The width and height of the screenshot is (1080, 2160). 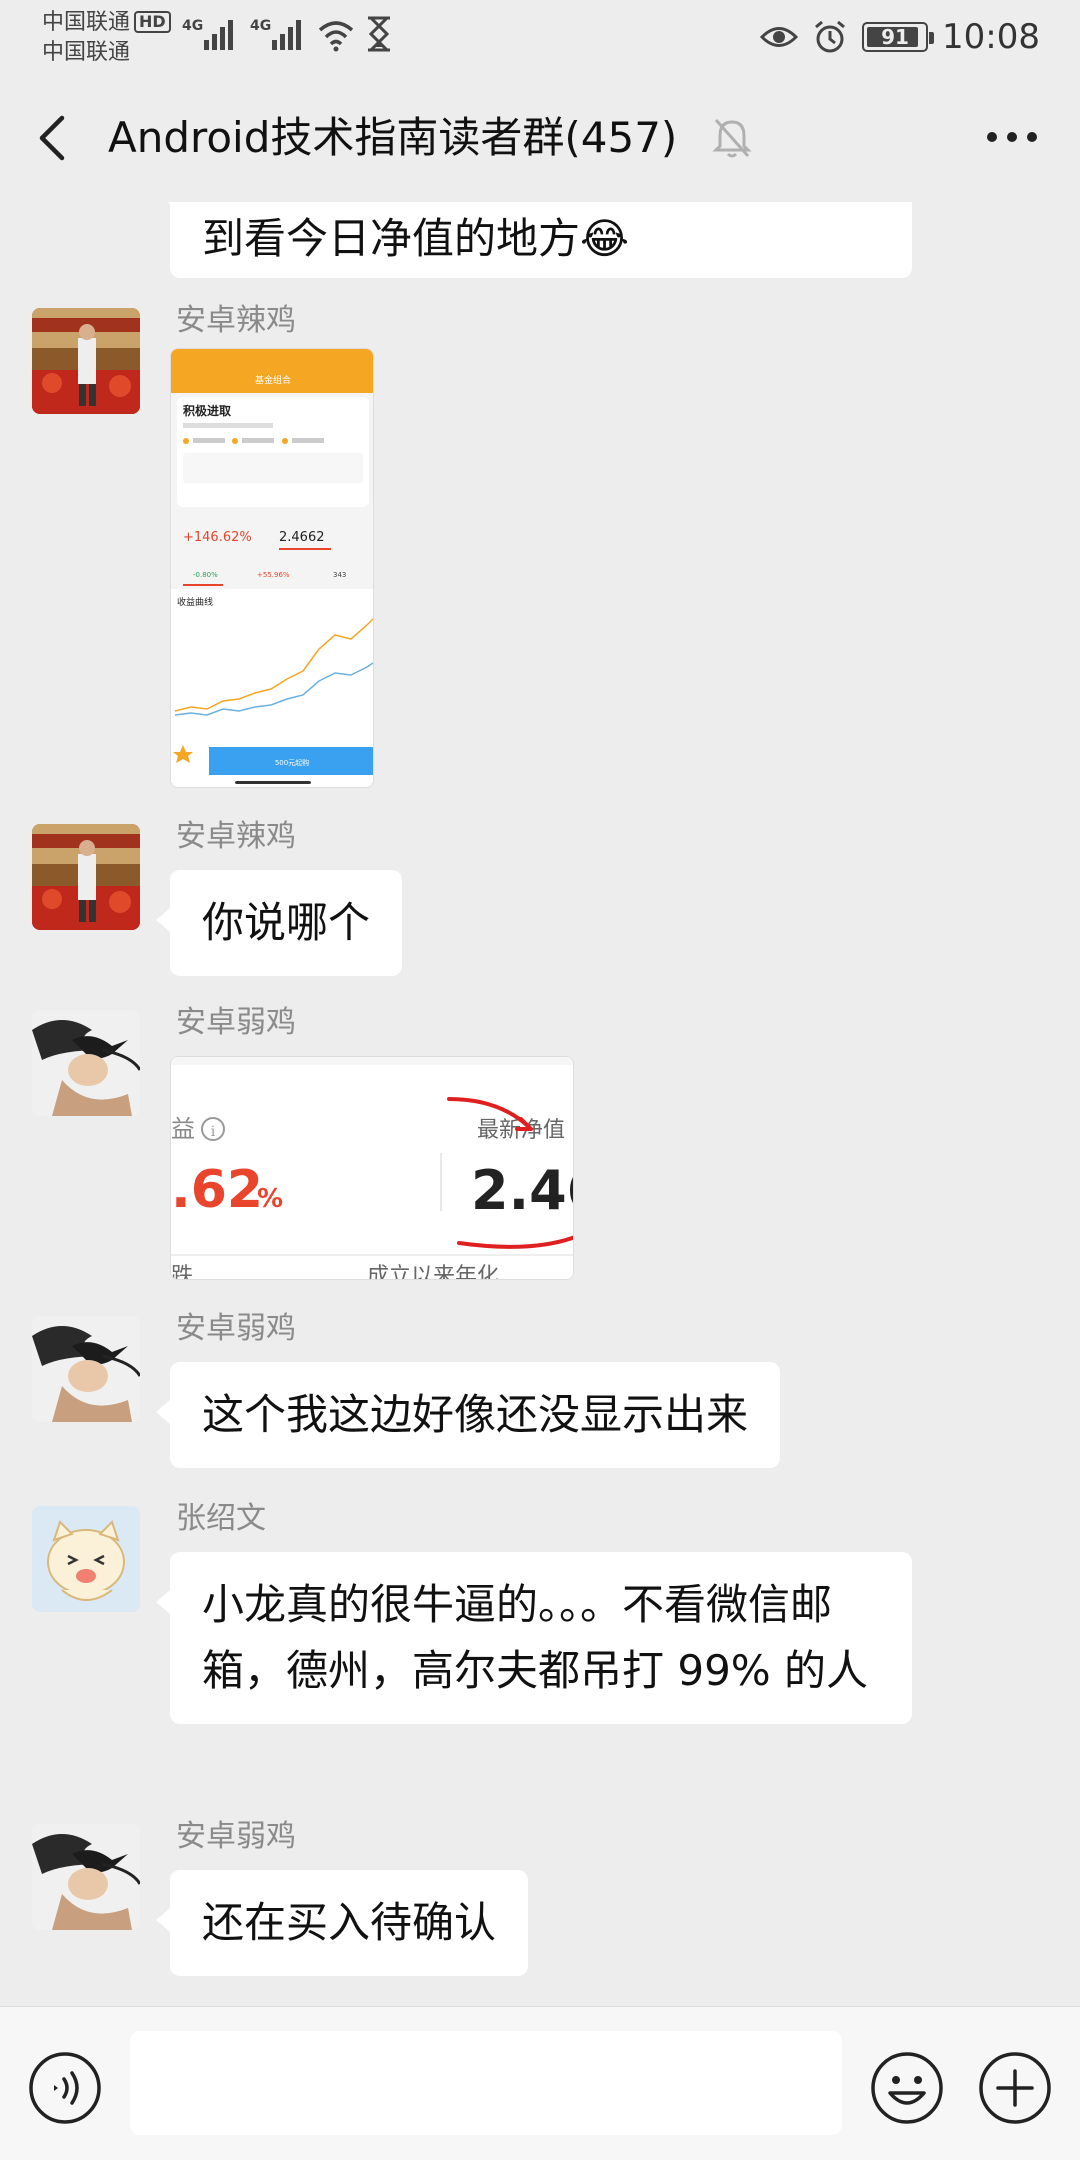 I want to click on crop-left-unit: %, so click(x=270, y=1199).